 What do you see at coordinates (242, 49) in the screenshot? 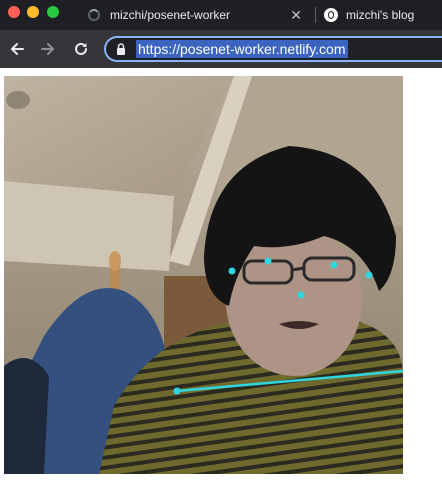
I see `url-text: https://posenet-worker.netlify.com` at bounding box center [242, 49].